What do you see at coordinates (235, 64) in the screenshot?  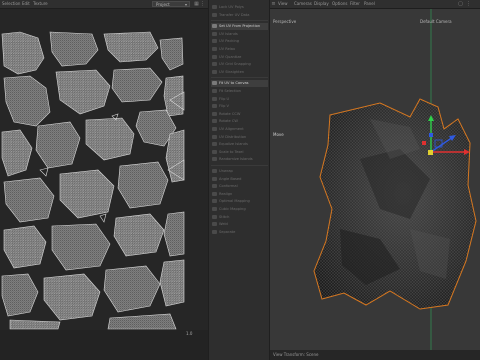 I see `tool-label: UV Grid Snapping` at bounding box center [235, 64].